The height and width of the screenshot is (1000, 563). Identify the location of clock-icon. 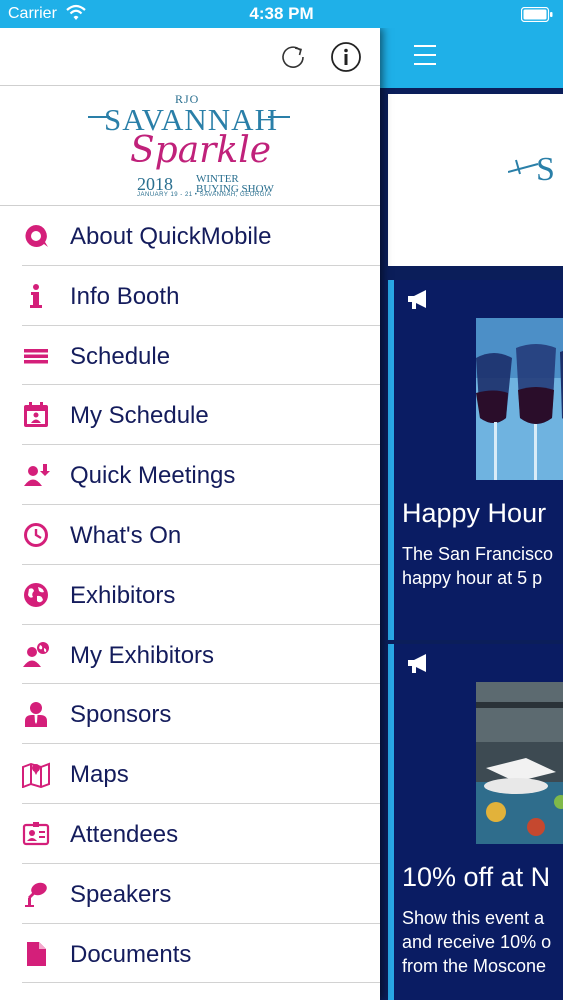
(36, 534).